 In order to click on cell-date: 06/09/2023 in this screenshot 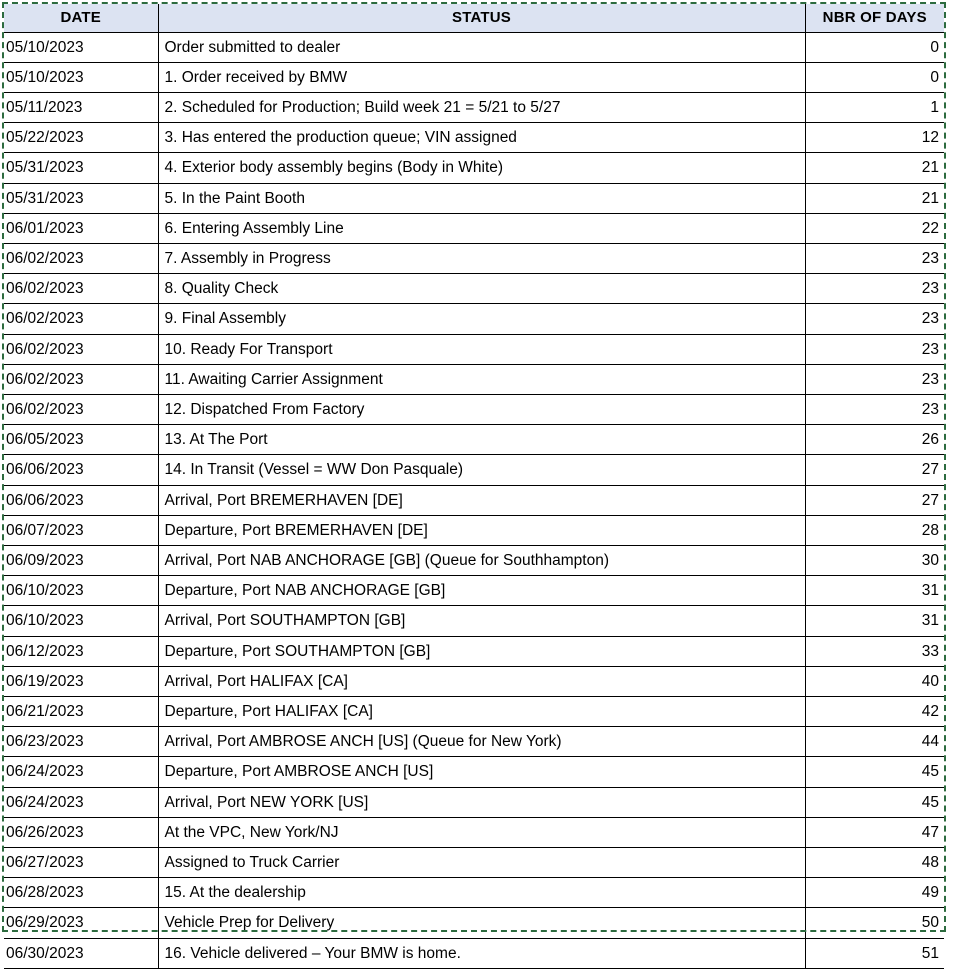, I will do `click(81, 561)`.